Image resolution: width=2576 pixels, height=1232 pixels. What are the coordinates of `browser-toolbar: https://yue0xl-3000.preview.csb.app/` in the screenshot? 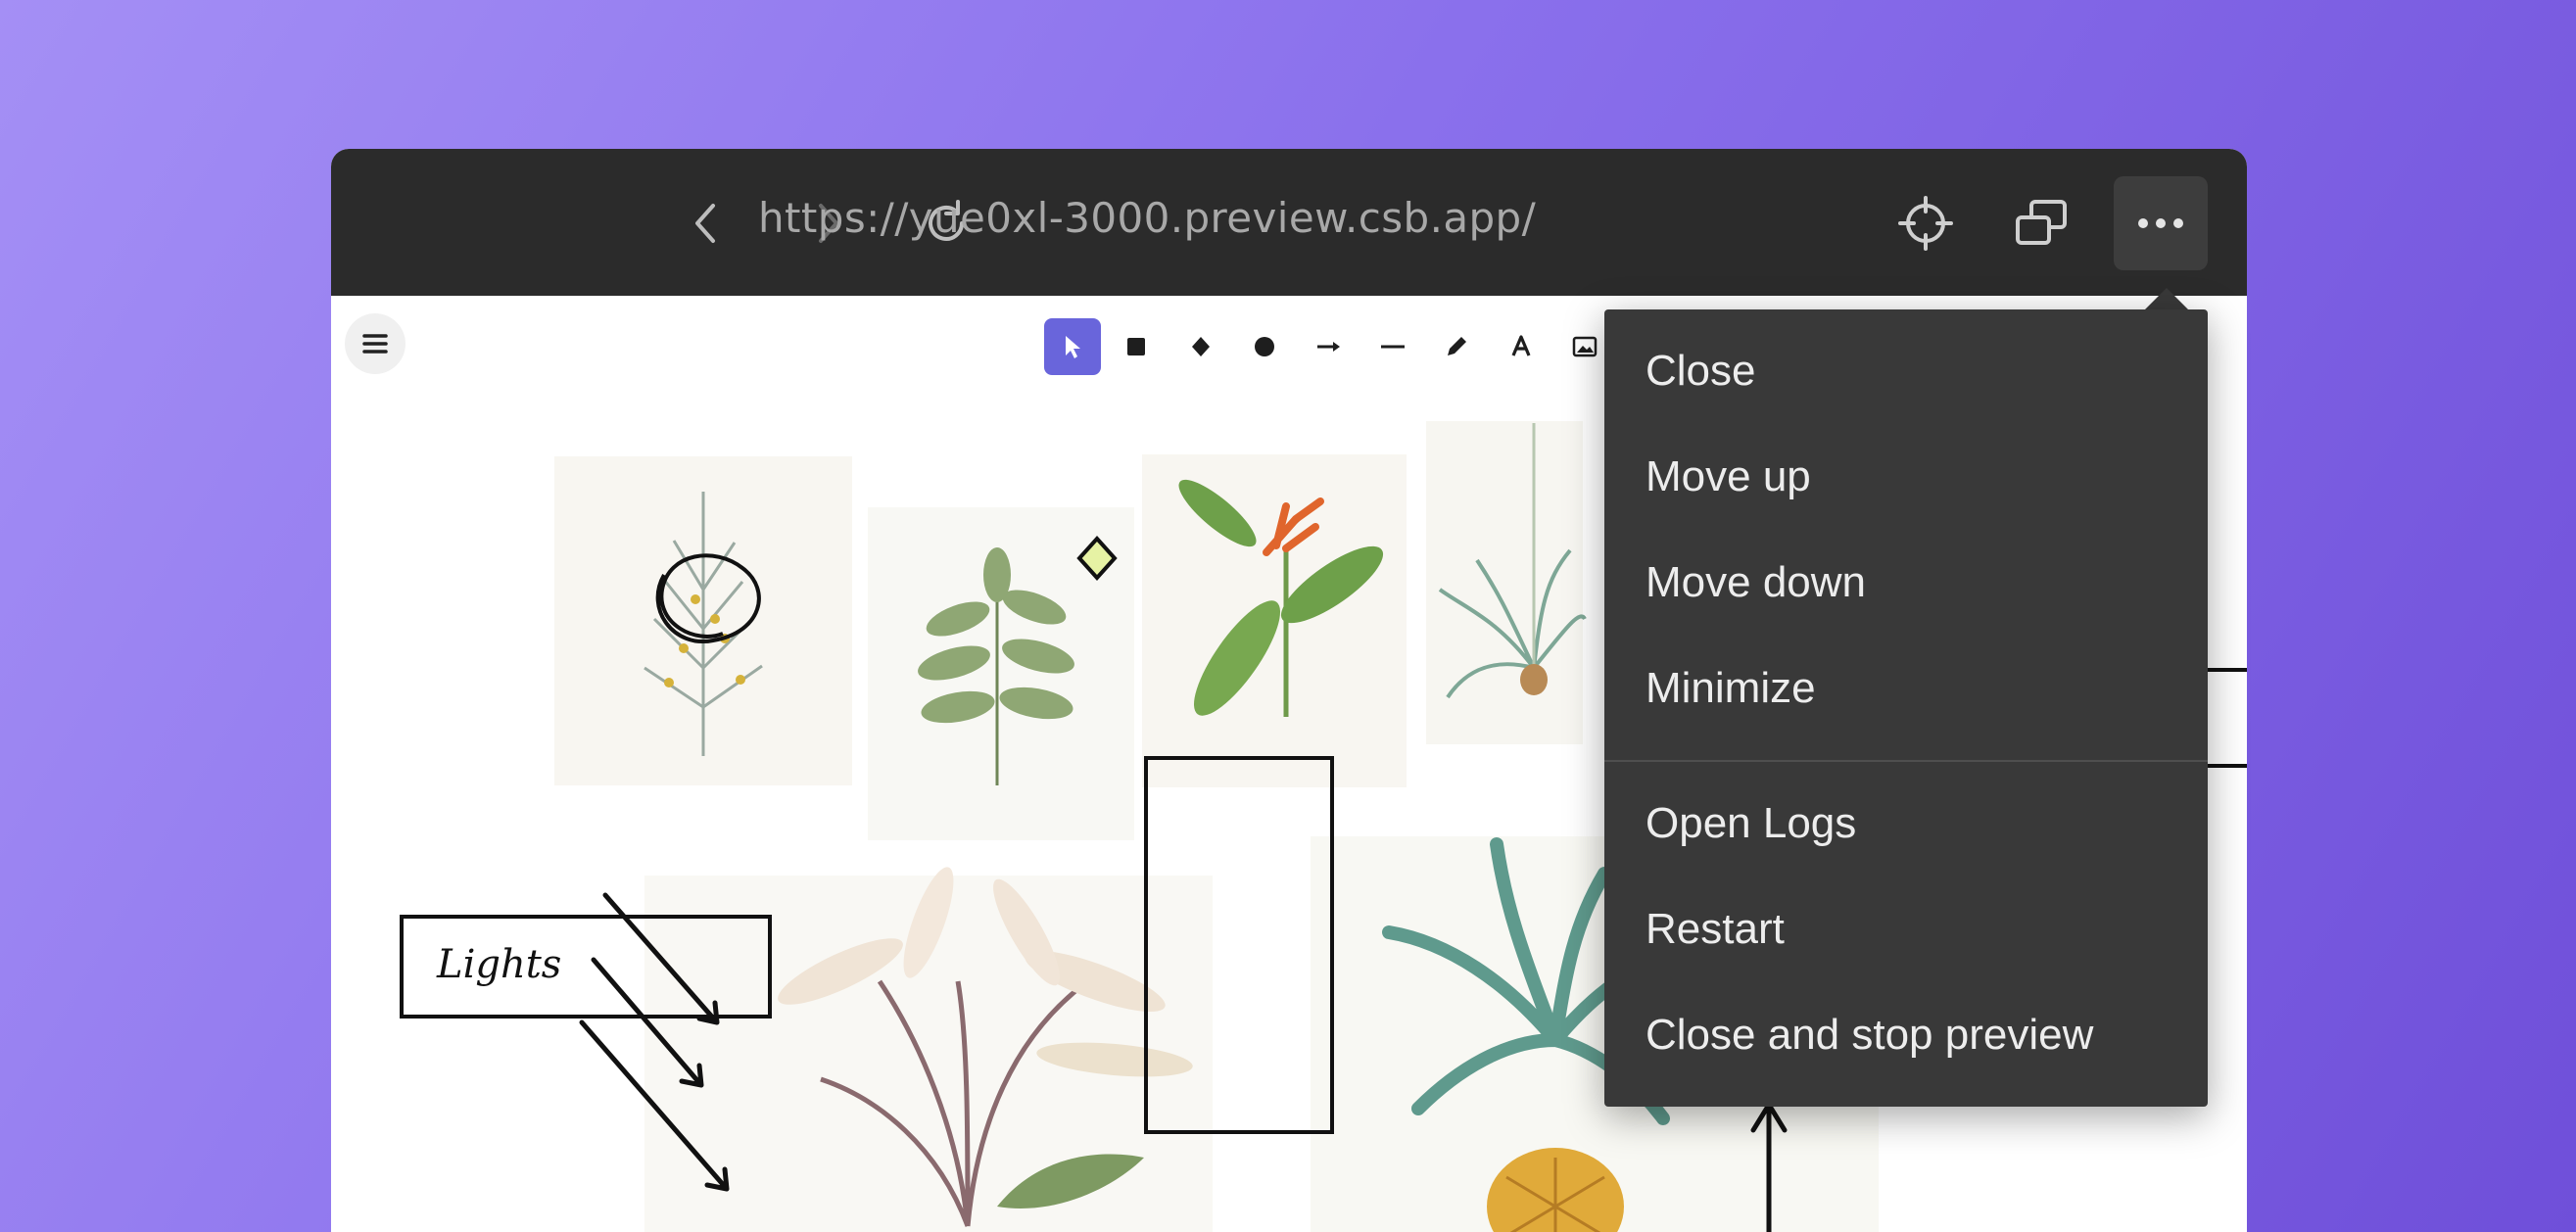 It's located at (1289, 222).